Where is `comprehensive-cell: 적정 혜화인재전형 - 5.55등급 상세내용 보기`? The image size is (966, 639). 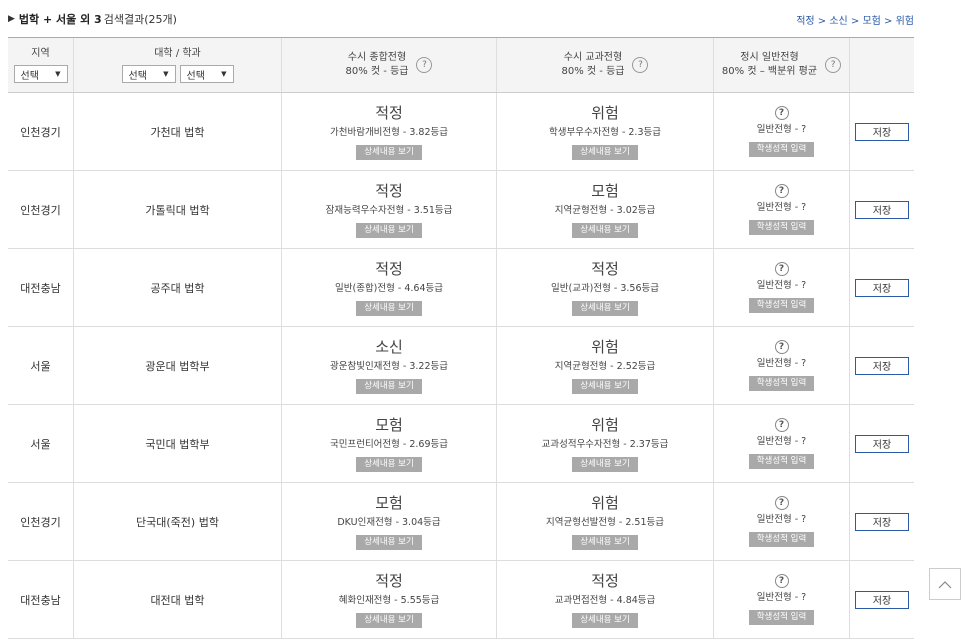
comprehensive-cell: 적정 혜화인재전형 - 5.55등급 상세내용 보기 is located at coordinates (389, 599).